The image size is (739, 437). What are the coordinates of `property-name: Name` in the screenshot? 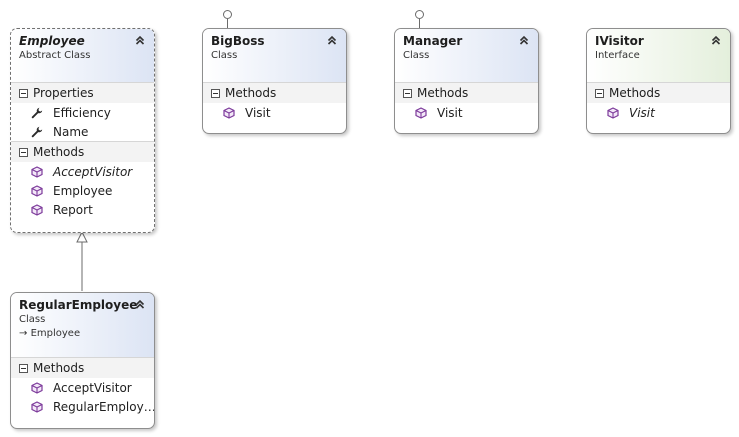 It's located at (71, 131).